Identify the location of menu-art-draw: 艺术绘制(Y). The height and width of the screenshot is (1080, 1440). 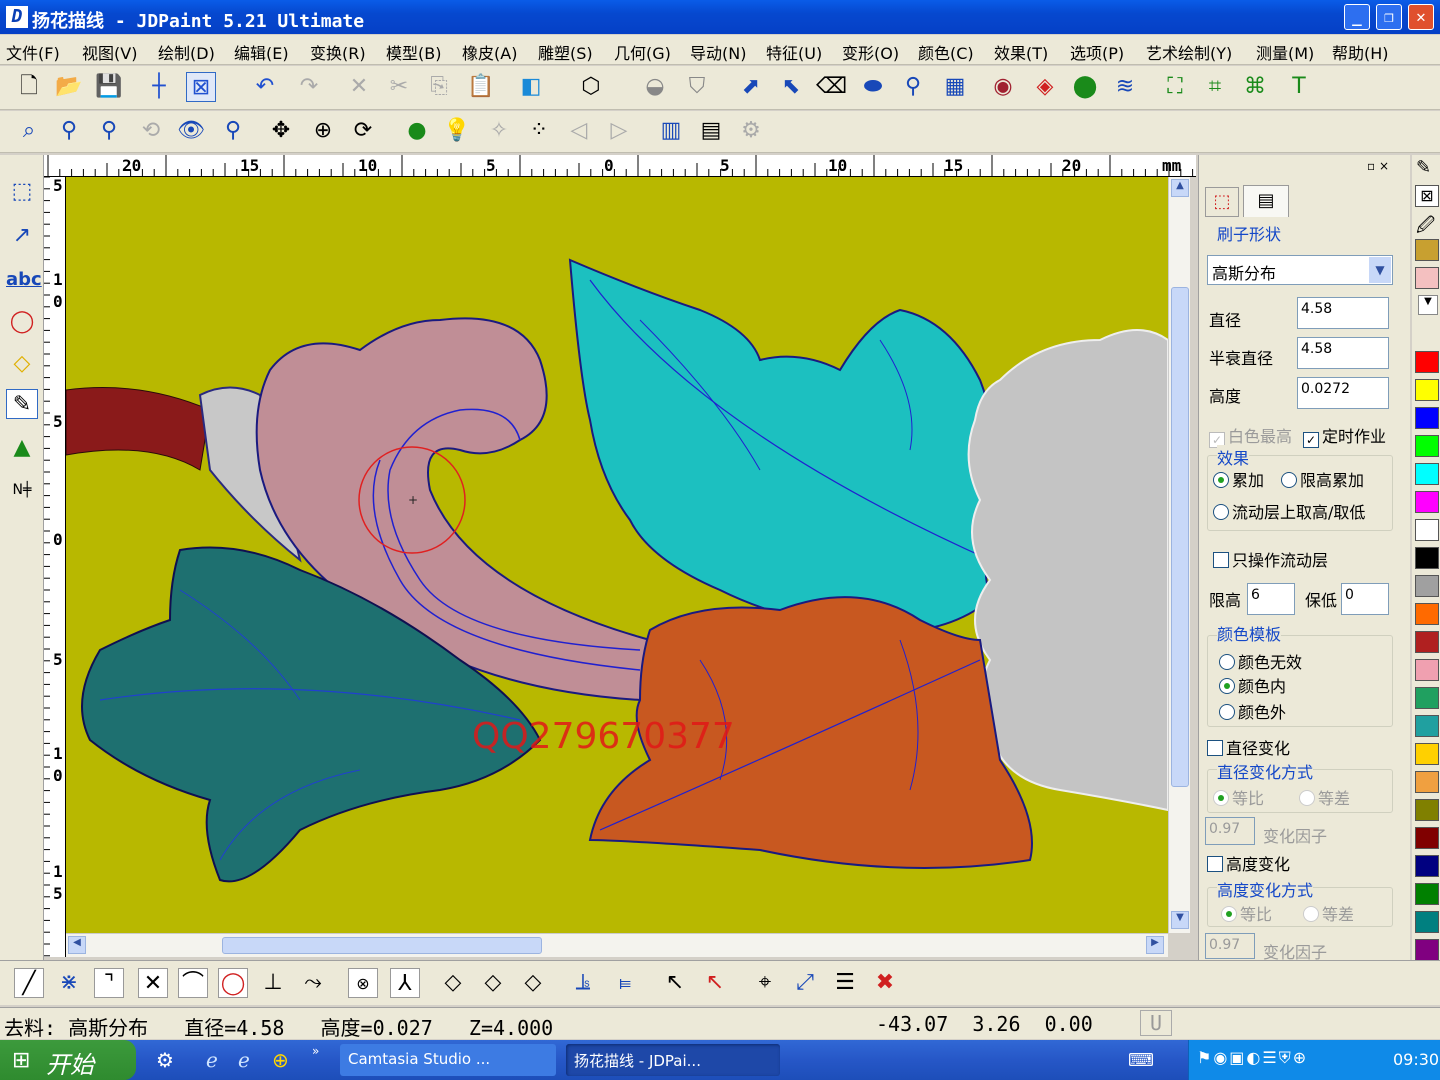
(1189, 52).